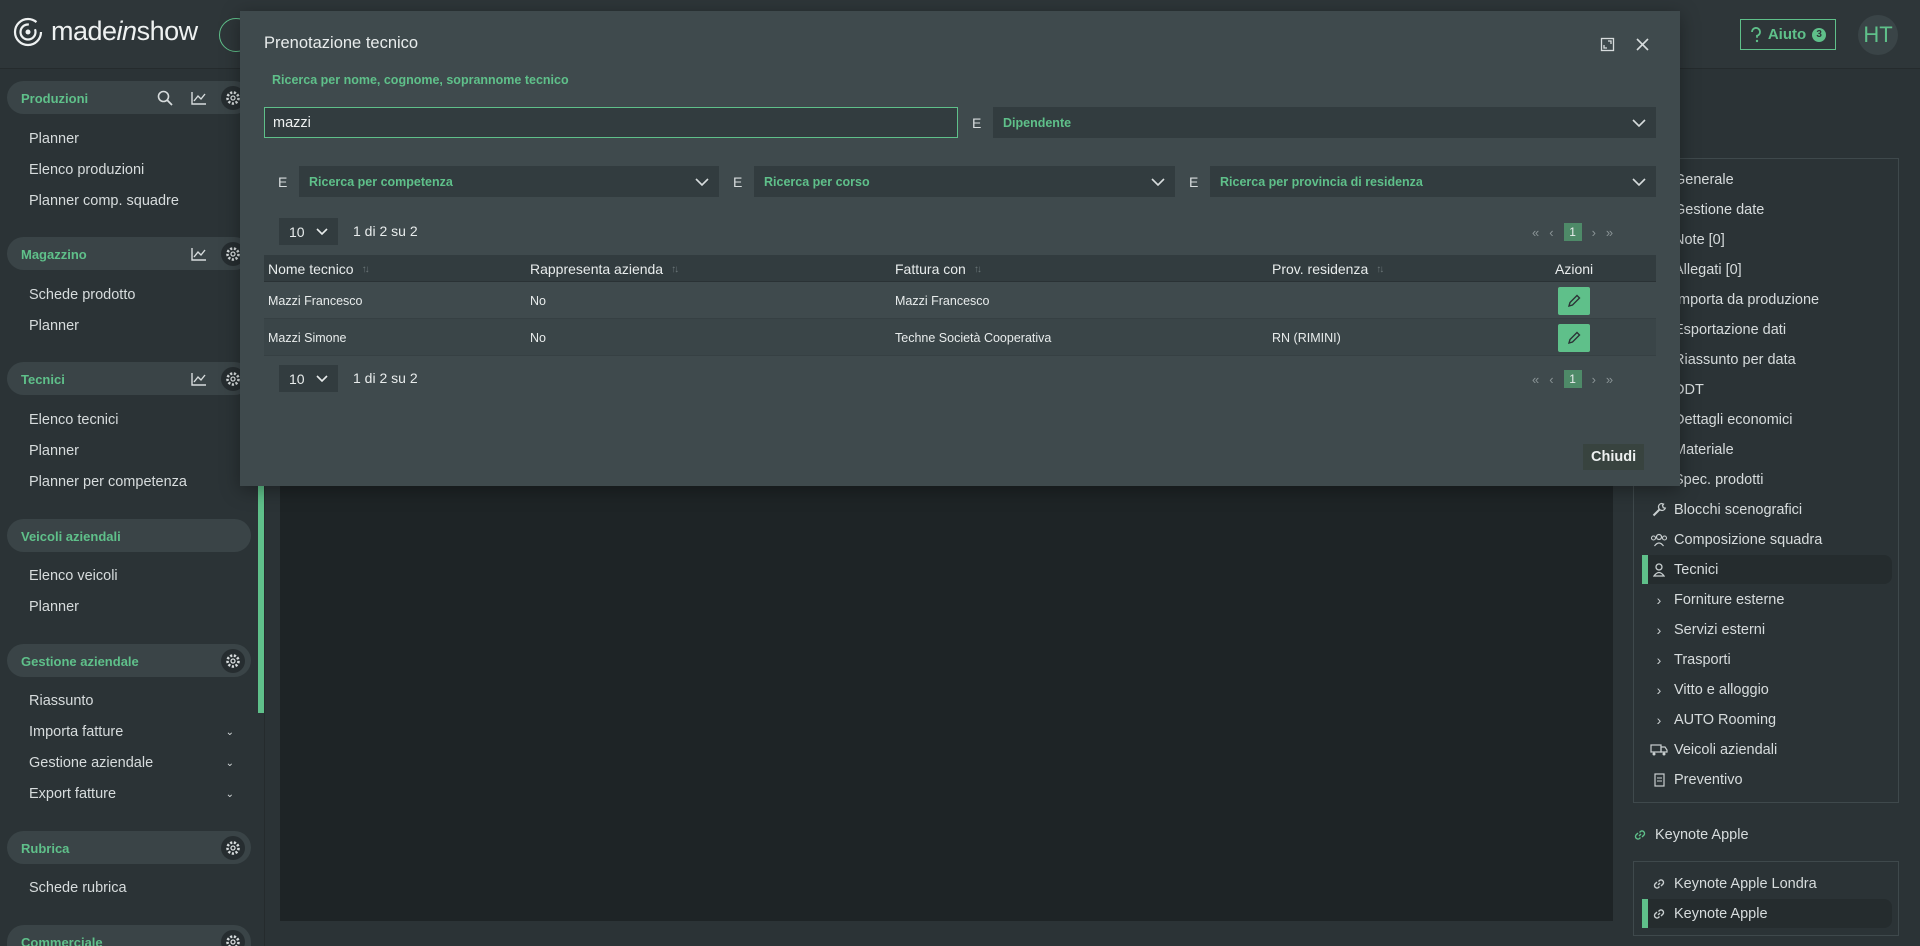 The image size is (1920, 946). Describe the element at coordinates (1770, 719) in the screenshot. I see `menu-item-auto-rooming: › AUTO Rooming` at that location.